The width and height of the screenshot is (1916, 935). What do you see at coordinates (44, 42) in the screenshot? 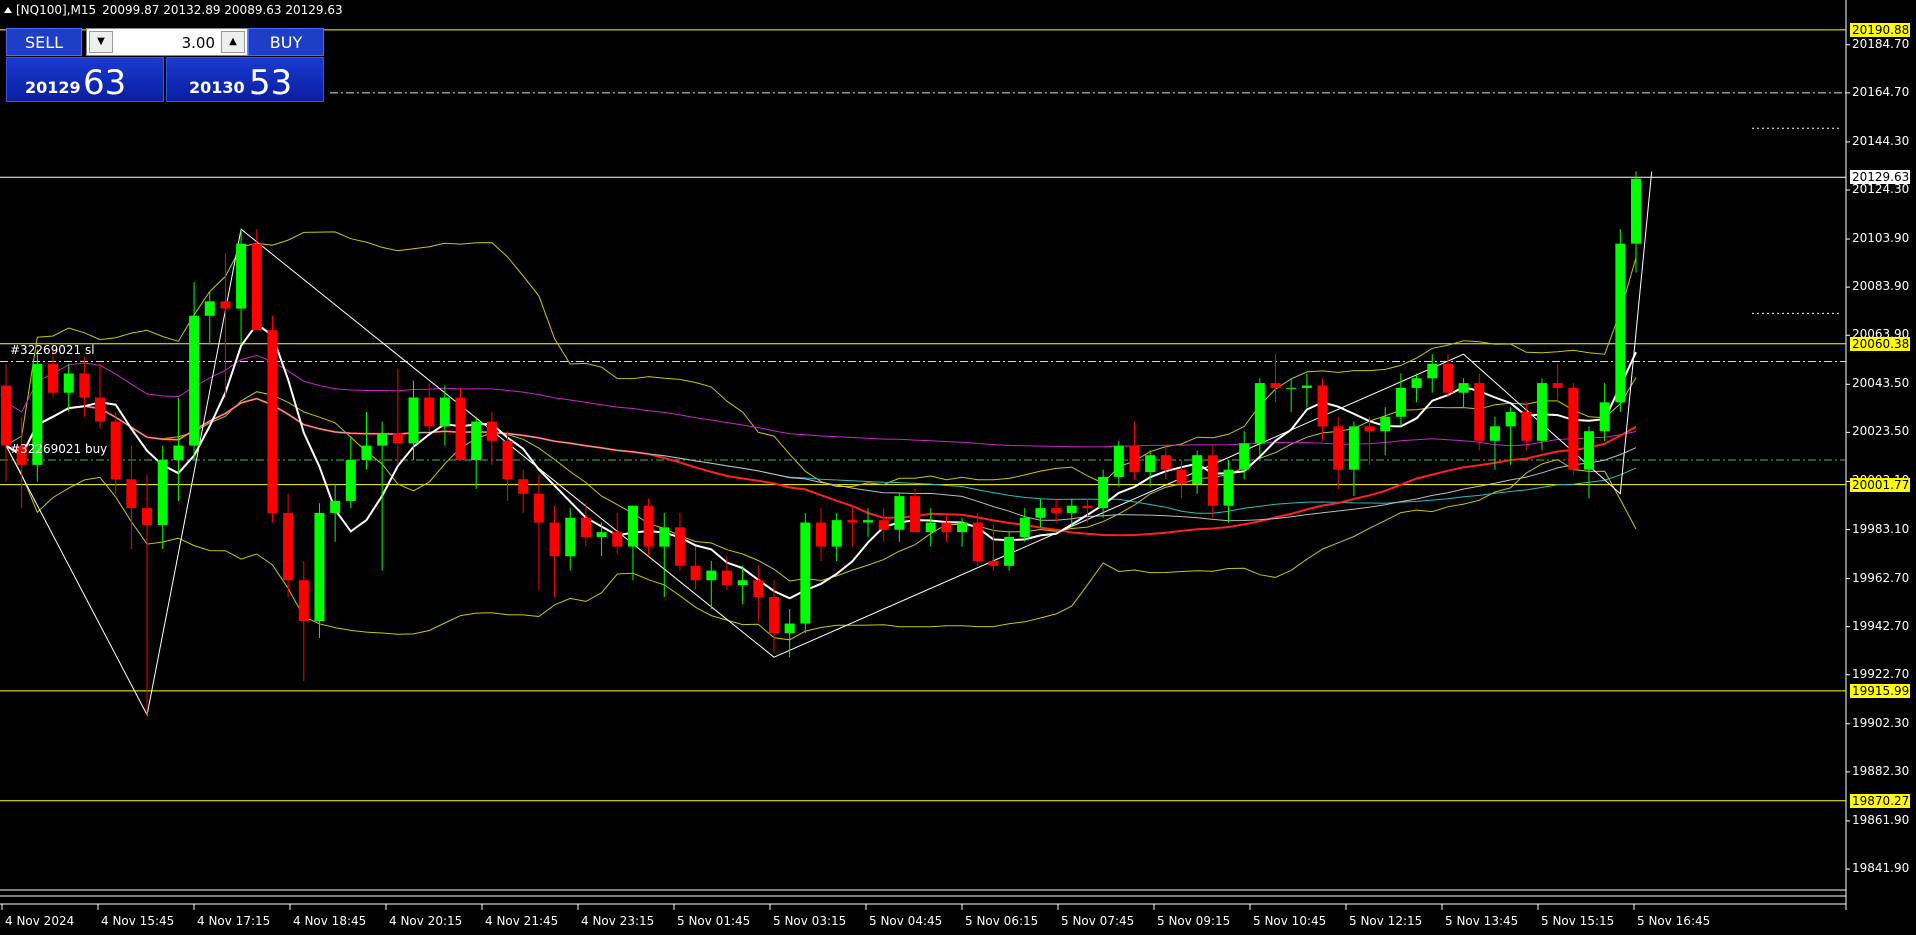
I see `sell-button: SELL` at bounding box center [44, 42].